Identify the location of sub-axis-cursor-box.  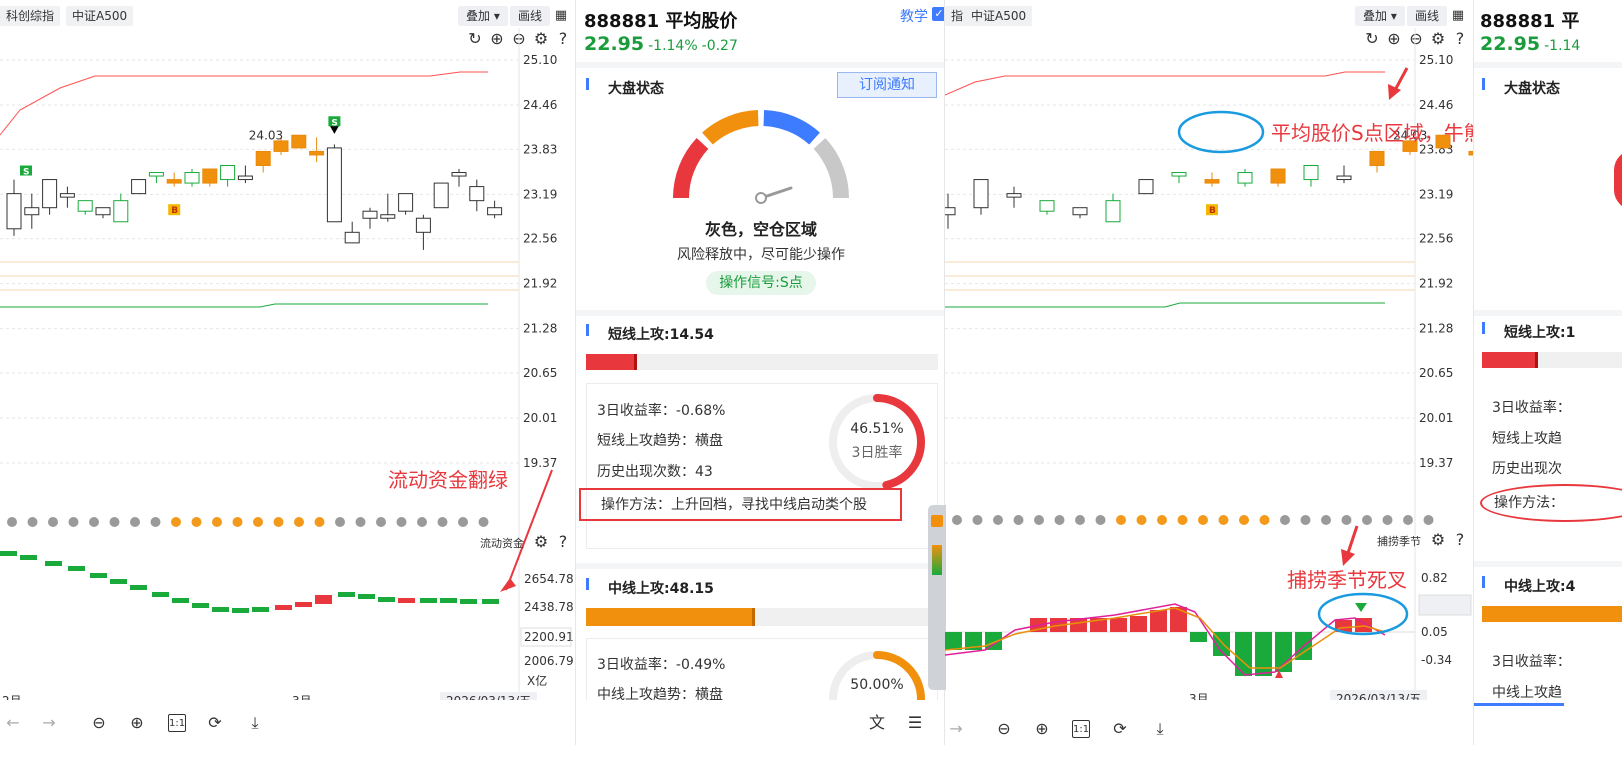
(1445, 605).